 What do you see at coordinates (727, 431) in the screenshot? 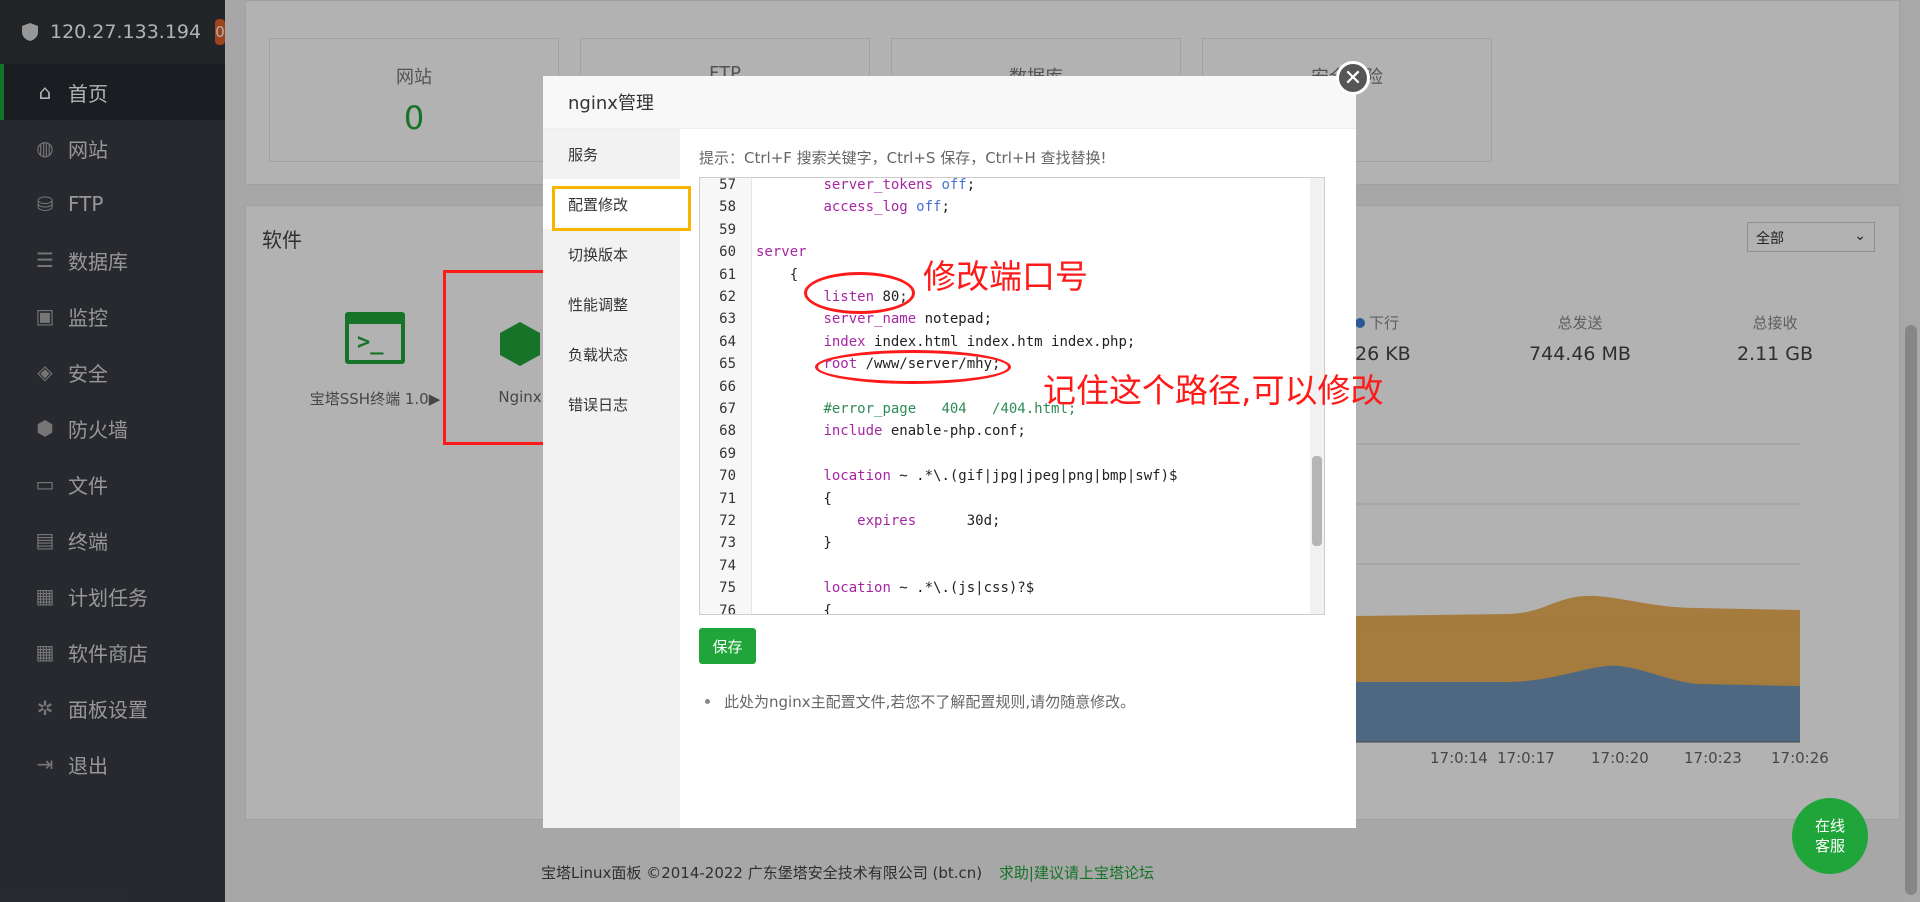
I see `line-number: 68` at bounding box center [727, 431].